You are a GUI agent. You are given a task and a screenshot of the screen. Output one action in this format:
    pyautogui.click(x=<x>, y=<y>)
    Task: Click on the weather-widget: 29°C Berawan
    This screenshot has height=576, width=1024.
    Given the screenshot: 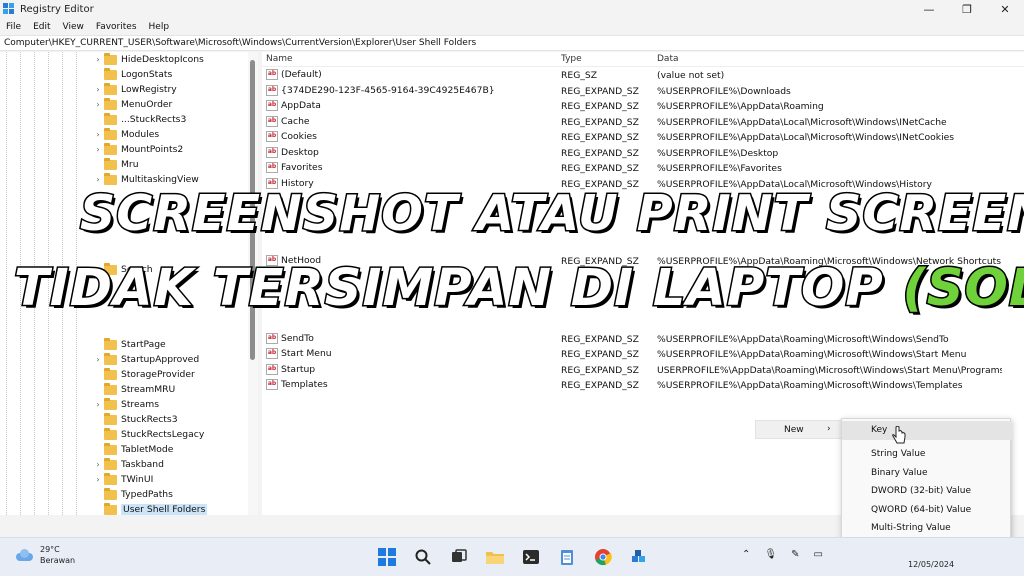 What is the action you would take?
    pyautogui.click(x=44, y=555)
    